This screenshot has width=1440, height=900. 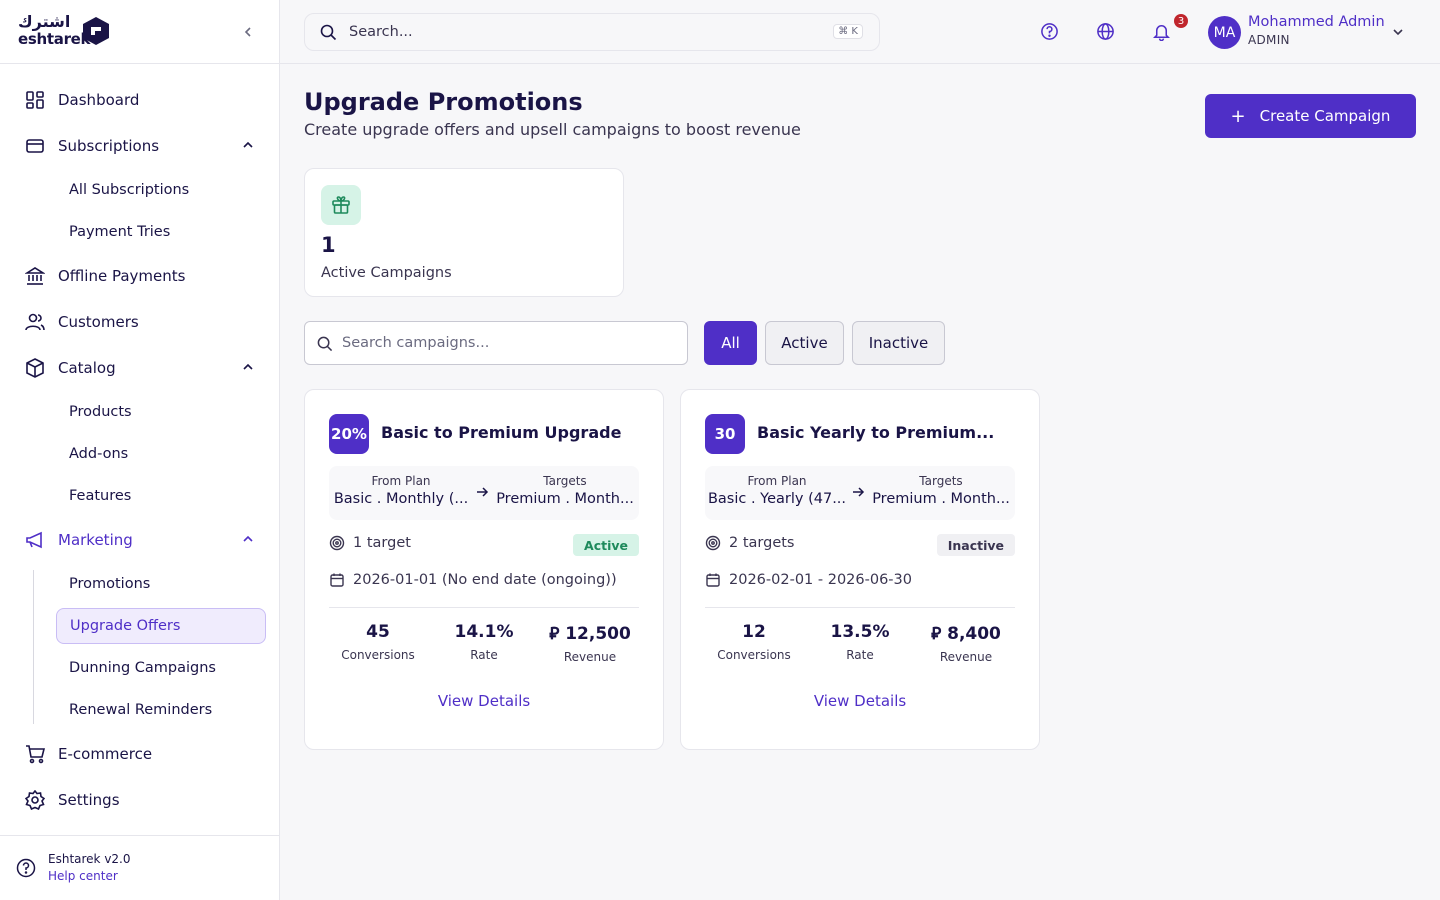 What do you see at coordinates (35, 368) in the screenshot?
I see `package-icon` at bounding box center [35, 368].